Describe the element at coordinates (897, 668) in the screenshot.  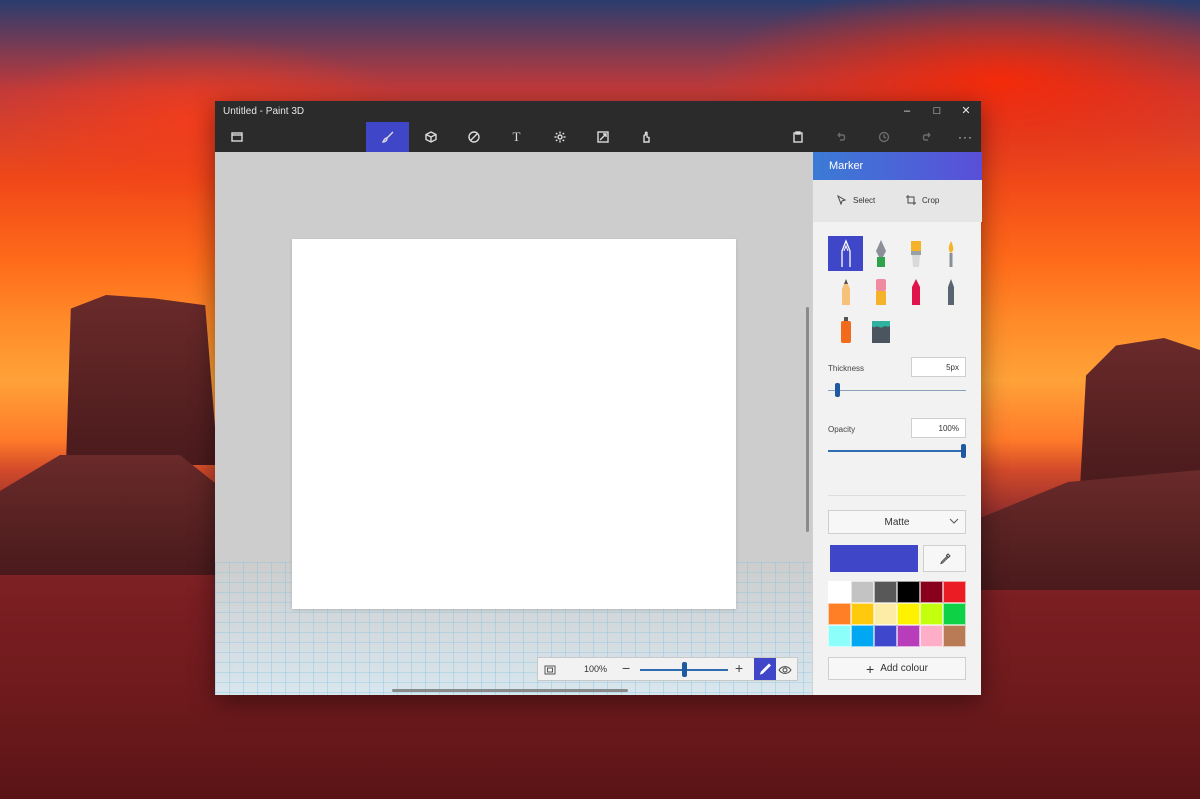
I see `add-colour-button: + Add colour` at that location.